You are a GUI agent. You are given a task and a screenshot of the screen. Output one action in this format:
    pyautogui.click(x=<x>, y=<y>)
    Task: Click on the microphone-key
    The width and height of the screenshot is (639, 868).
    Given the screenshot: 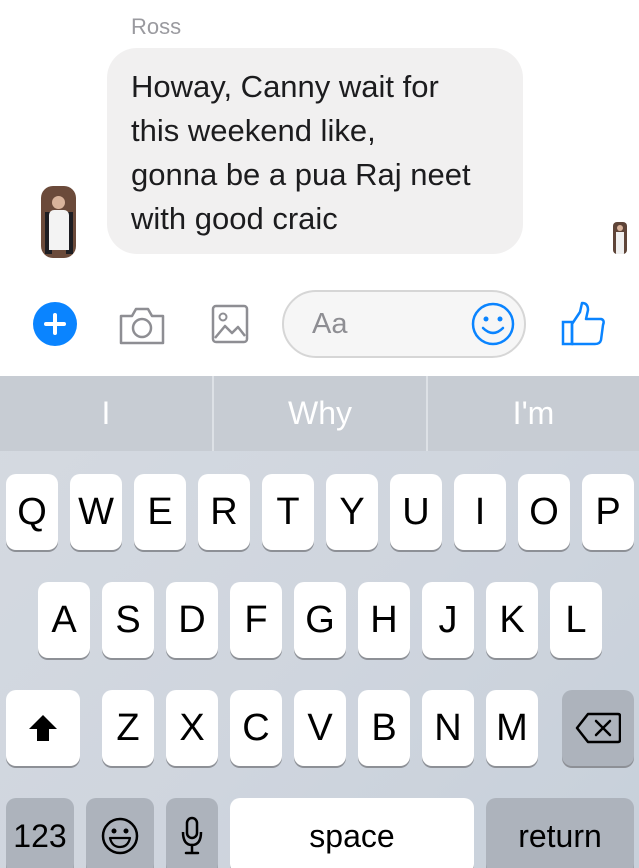 What is the action you would take?
    pyautogui.click(x=192, y=833)
    